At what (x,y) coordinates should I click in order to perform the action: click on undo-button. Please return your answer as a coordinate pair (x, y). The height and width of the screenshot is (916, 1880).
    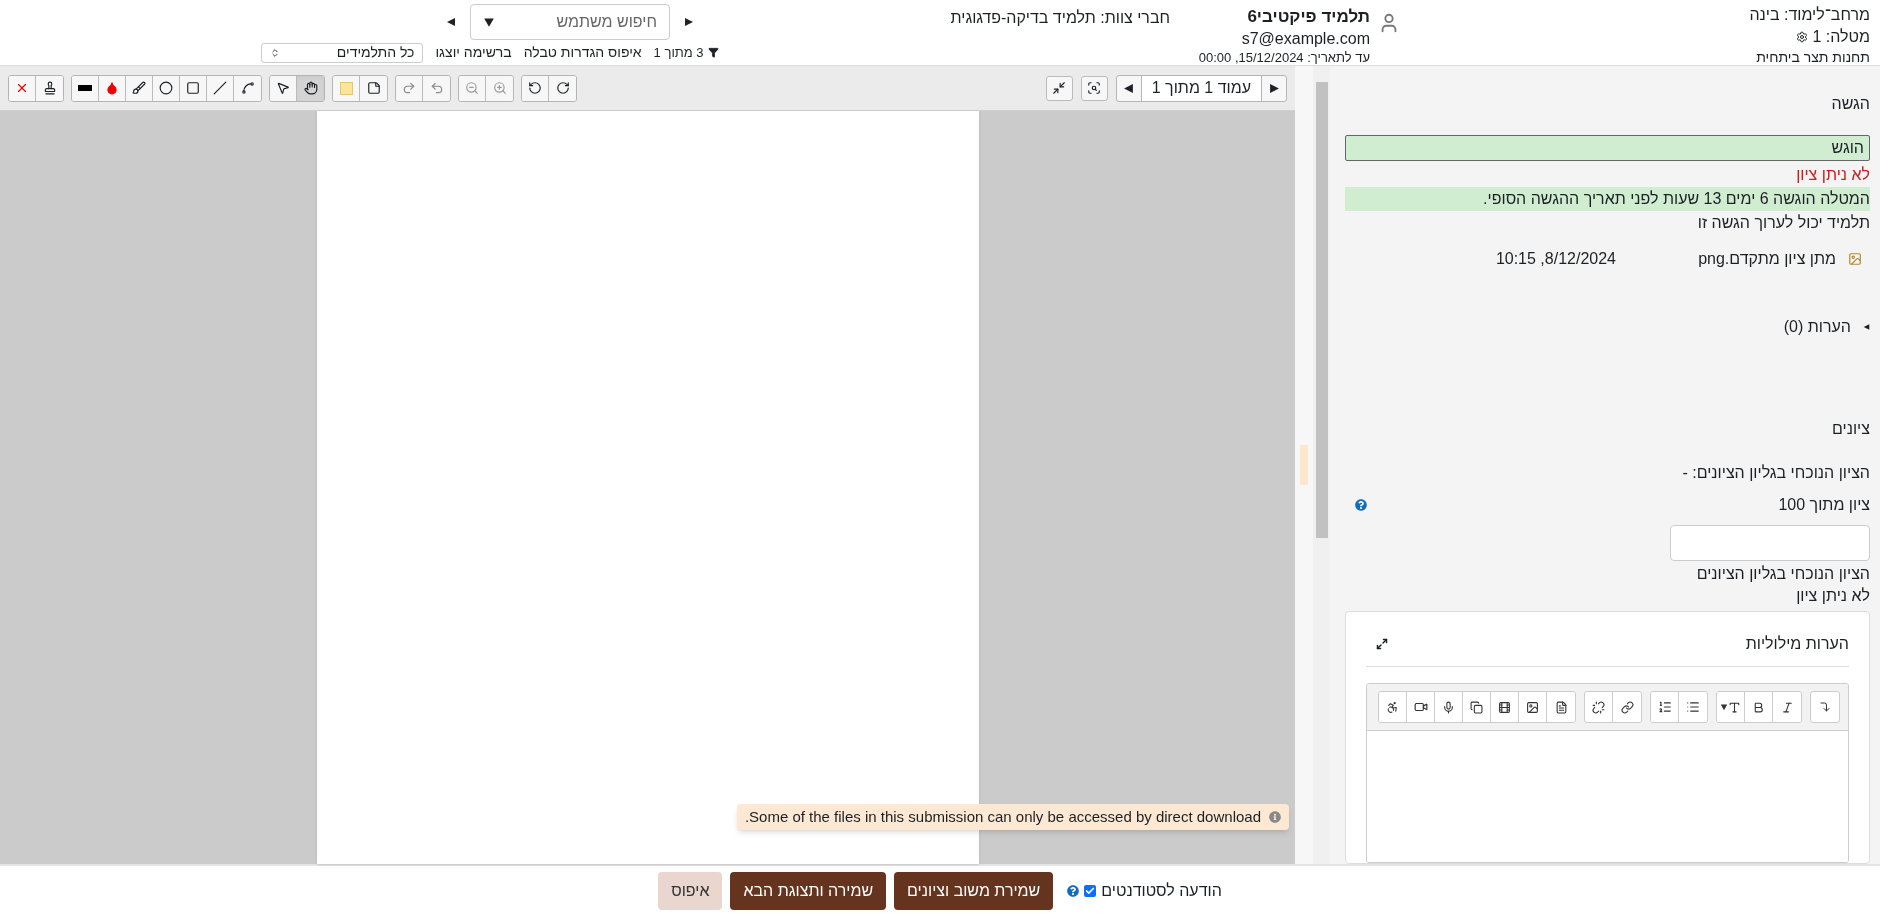
    Looking at the image, I should click on (436, 88).